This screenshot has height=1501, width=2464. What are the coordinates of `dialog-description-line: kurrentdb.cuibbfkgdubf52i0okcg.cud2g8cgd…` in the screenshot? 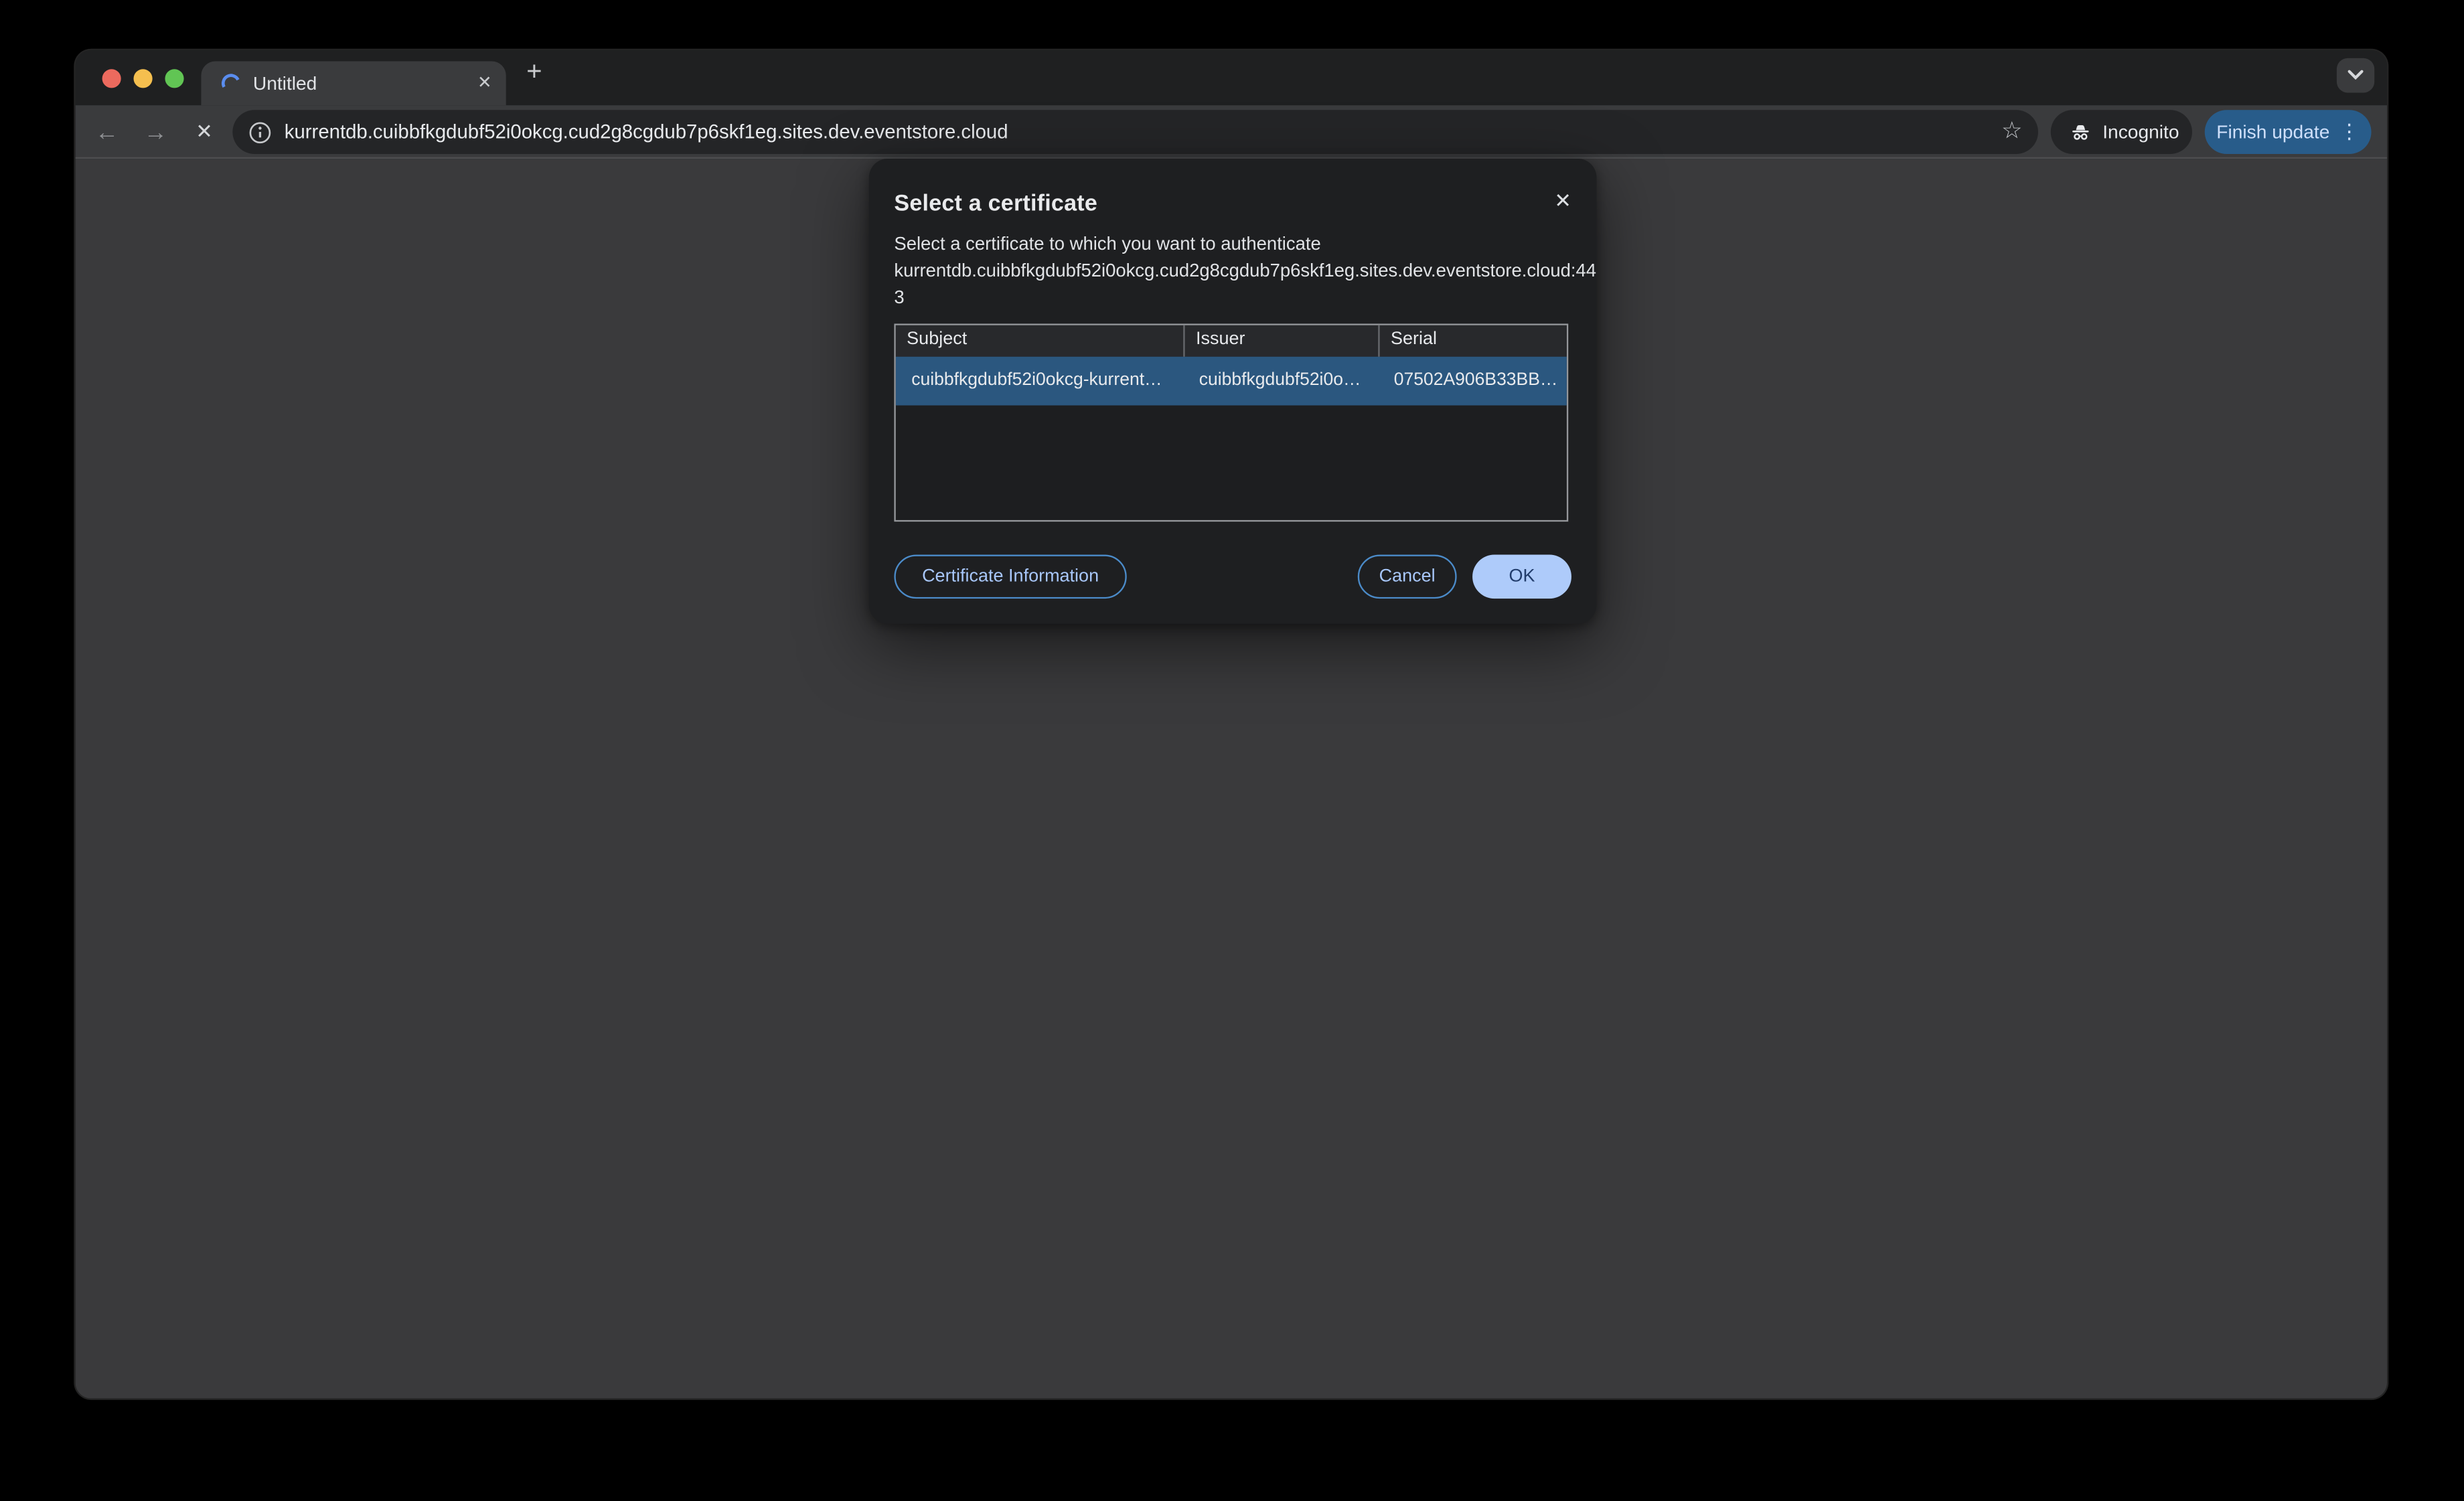 It's located at (1245, 271).